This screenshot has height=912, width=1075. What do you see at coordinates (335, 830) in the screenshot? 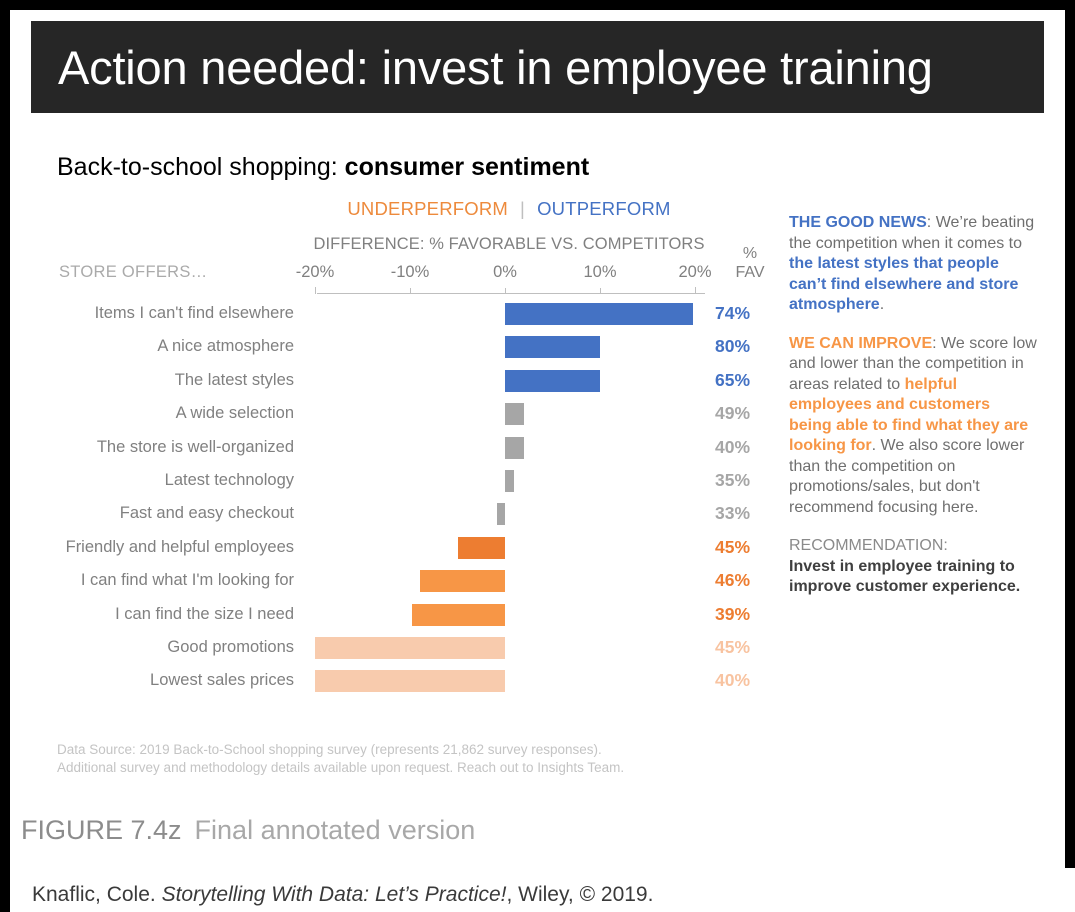
I see `figure-caption-text: Final annotated version` at bounding box center [335, 830].